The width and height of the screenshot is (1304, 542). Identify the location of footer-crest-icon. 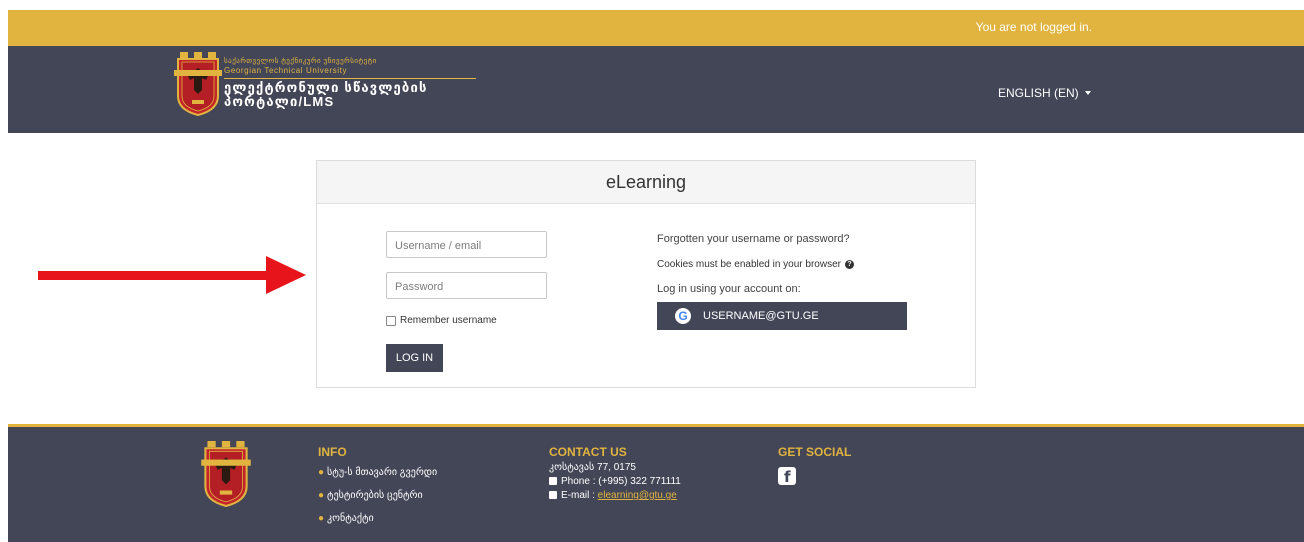
(226, 474).